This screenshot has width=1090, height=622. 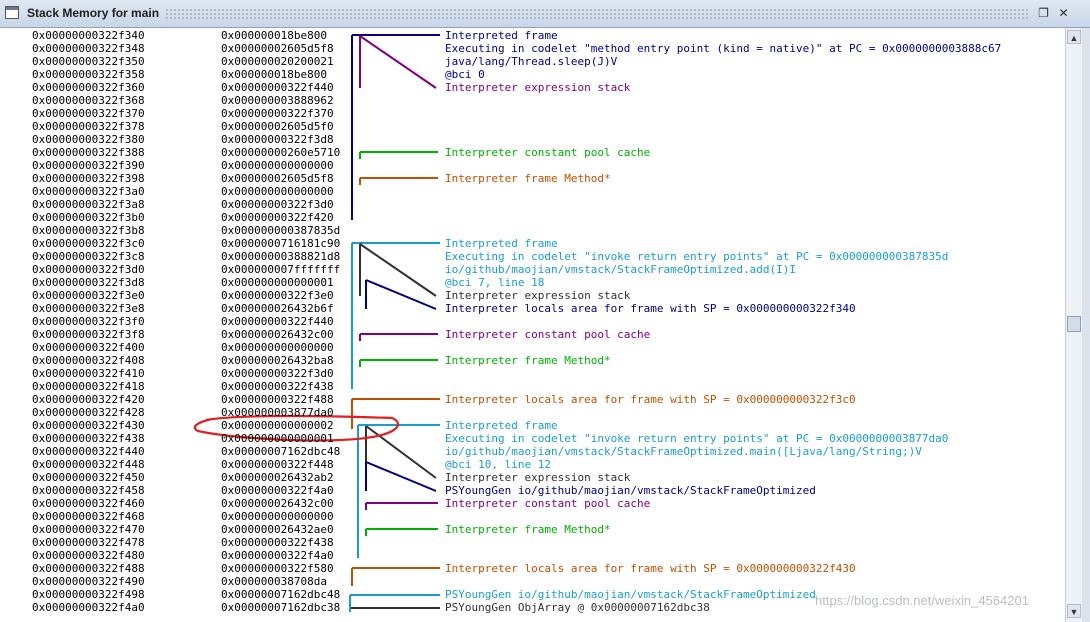 I want to click on restore-icon: ❐, so click(x=1043, y=13).